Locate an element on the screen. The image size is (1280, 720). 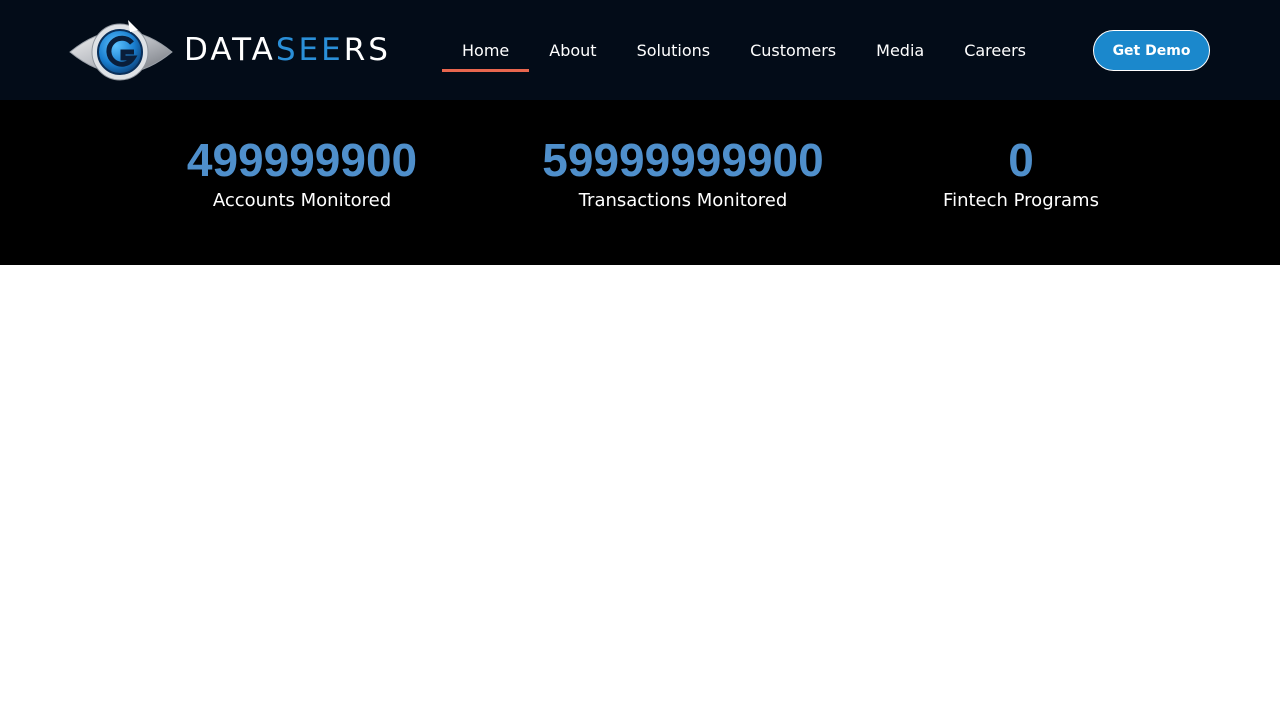
nav-item-media: Media is located at coordinates (900, 50).